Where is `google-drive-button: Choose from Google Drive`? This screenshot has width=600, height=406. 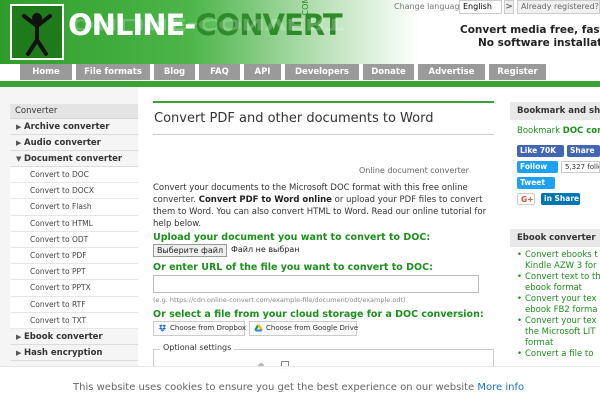
google-drive-button: Choose from Google Drive is located at coordinates (303, 328).